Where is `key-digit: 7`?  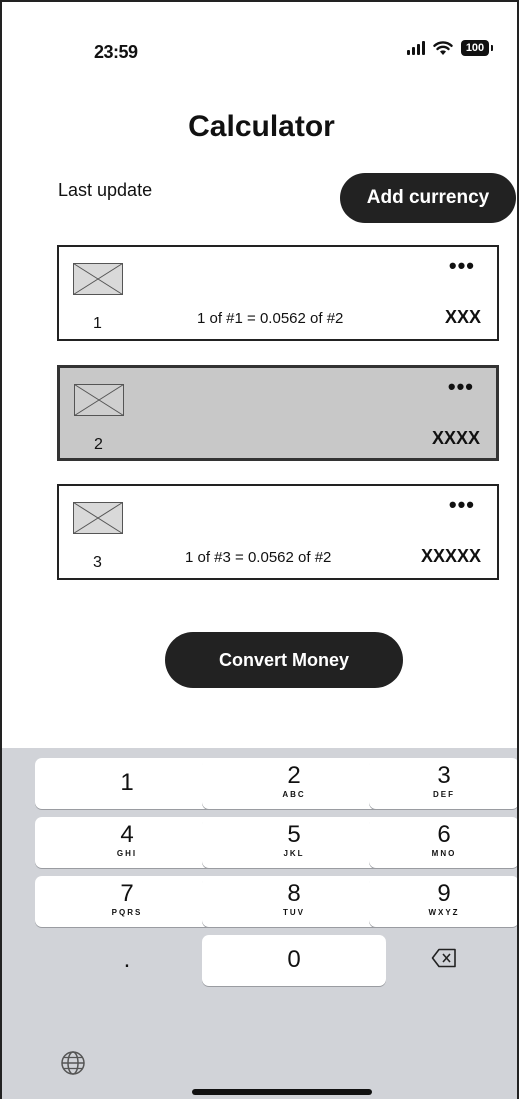
key-digit: 7 is located at coordinates (127, 893).